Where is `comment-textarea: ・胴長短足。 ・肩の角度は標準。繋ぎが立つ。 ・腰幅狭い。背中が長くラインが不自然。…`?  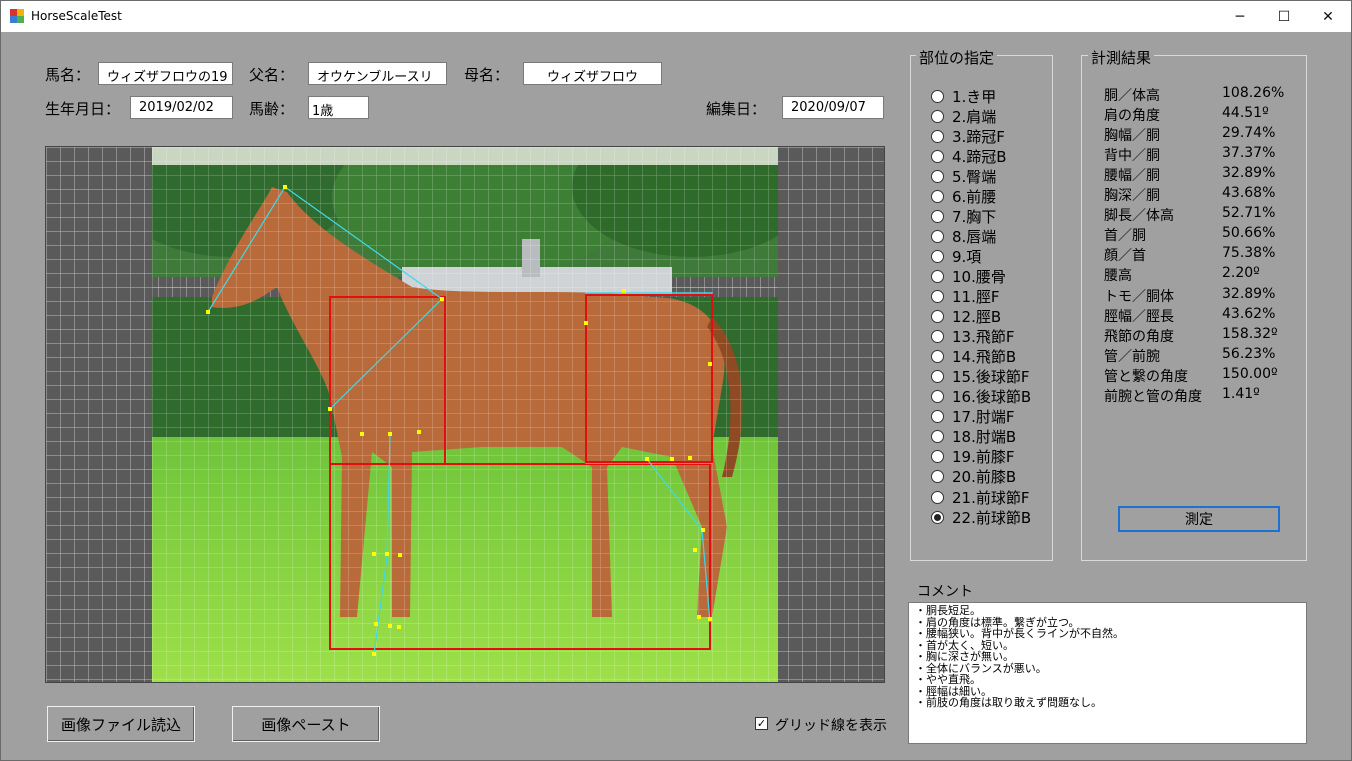 comment-textarea: ・胴長短足。 ・肩の角度は標準。繋ぎが立つ。 ・腰幅狭い。背中が長くラインが不自然。… is located at coordinates (1107, 673).